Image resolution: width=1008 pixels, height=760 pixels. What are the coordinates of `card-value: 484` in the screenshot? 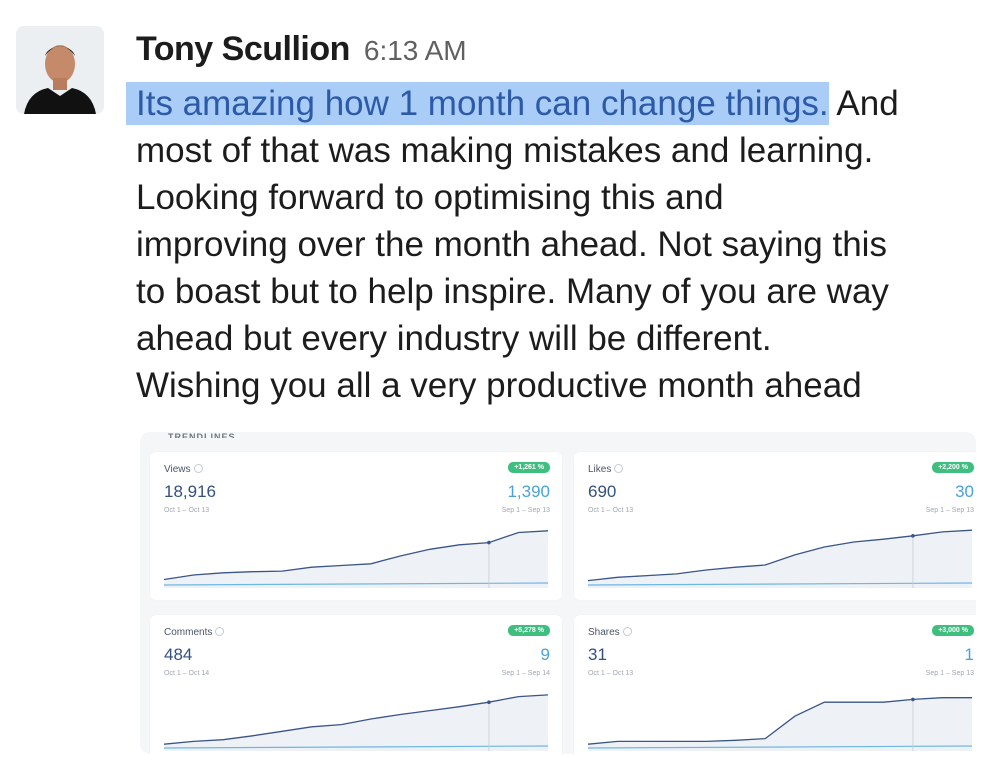 It's located at (178, 654).